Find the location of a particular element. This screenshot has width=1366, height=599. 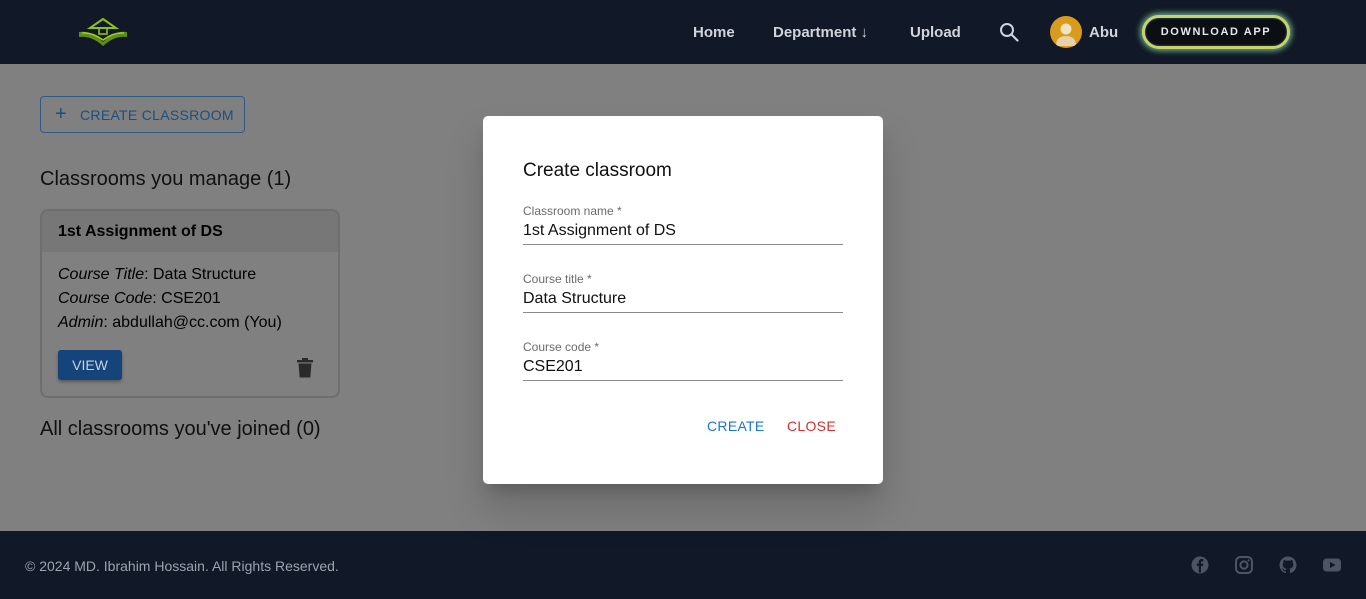

course-code-field: Course code * is located at coordinates (683, 361).